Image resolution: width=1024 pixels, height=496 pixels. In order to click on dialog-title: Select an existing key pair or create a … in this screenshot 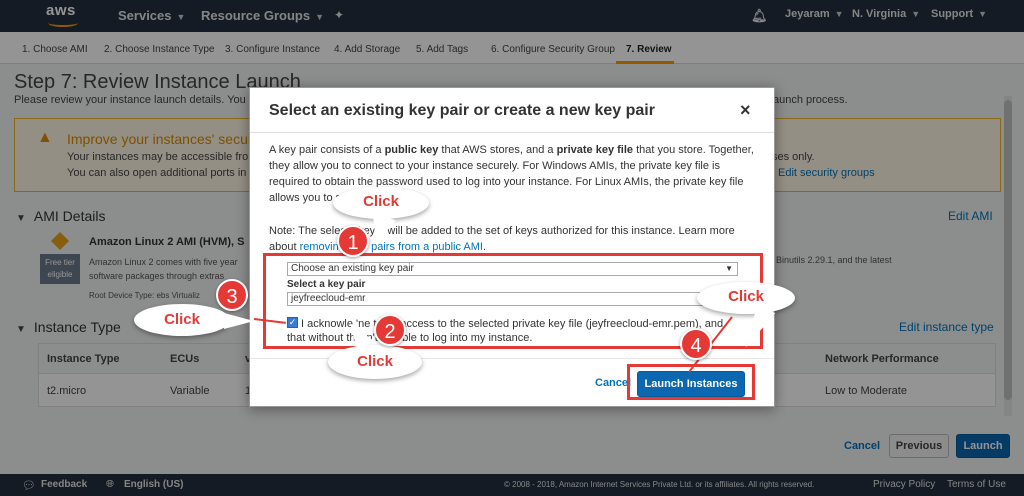, I will do `click(462, 110)`.